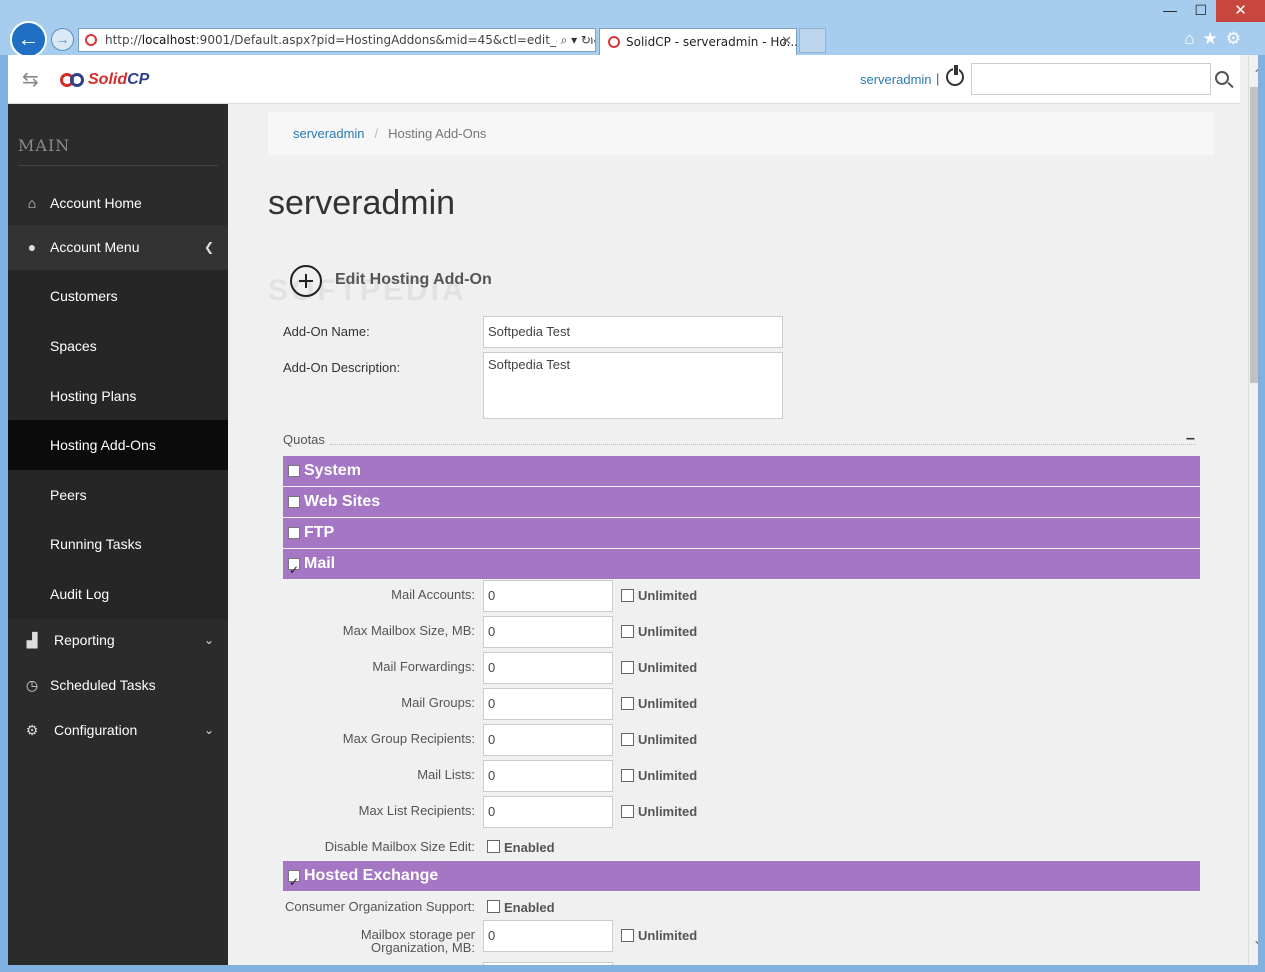  What do you see at coordinates (548, 632) in the screenshot?
I see `max-mailbox-size-input: 0` at bounding box center [548, 632].